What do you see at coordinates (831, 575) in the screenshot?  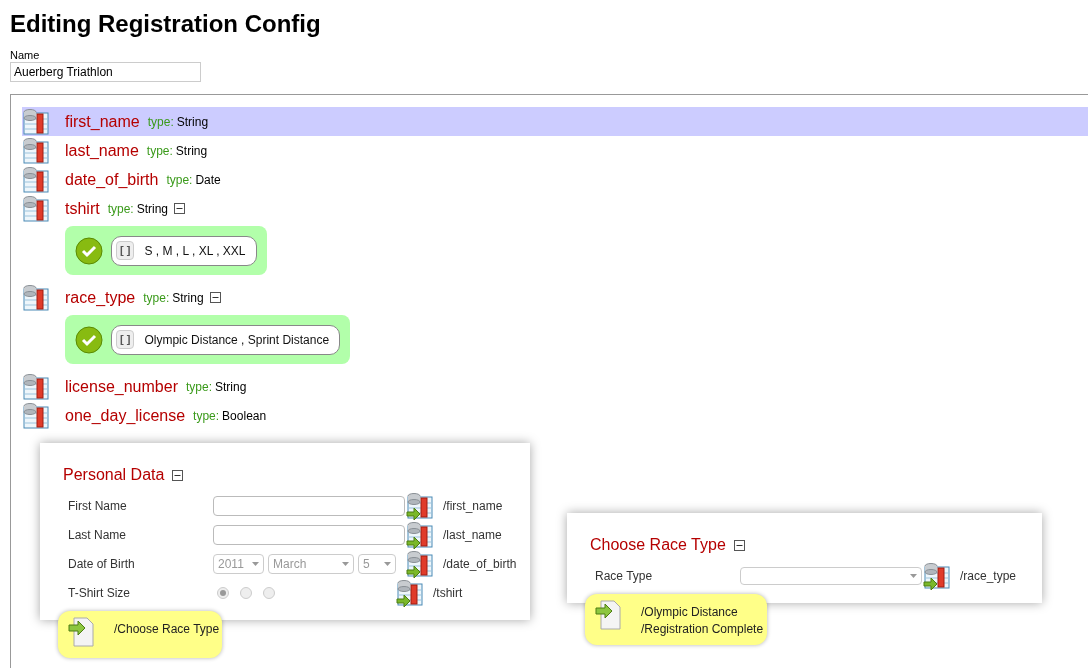 I see `race-type-dropdown` at bounding box center [831, 575].